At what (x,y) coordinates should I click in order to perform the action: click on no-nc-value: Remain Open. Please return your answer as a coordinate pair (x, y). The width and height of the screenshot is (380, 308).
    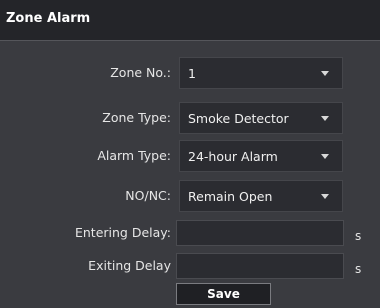
    Looking at the image, I should click on (230, 196).